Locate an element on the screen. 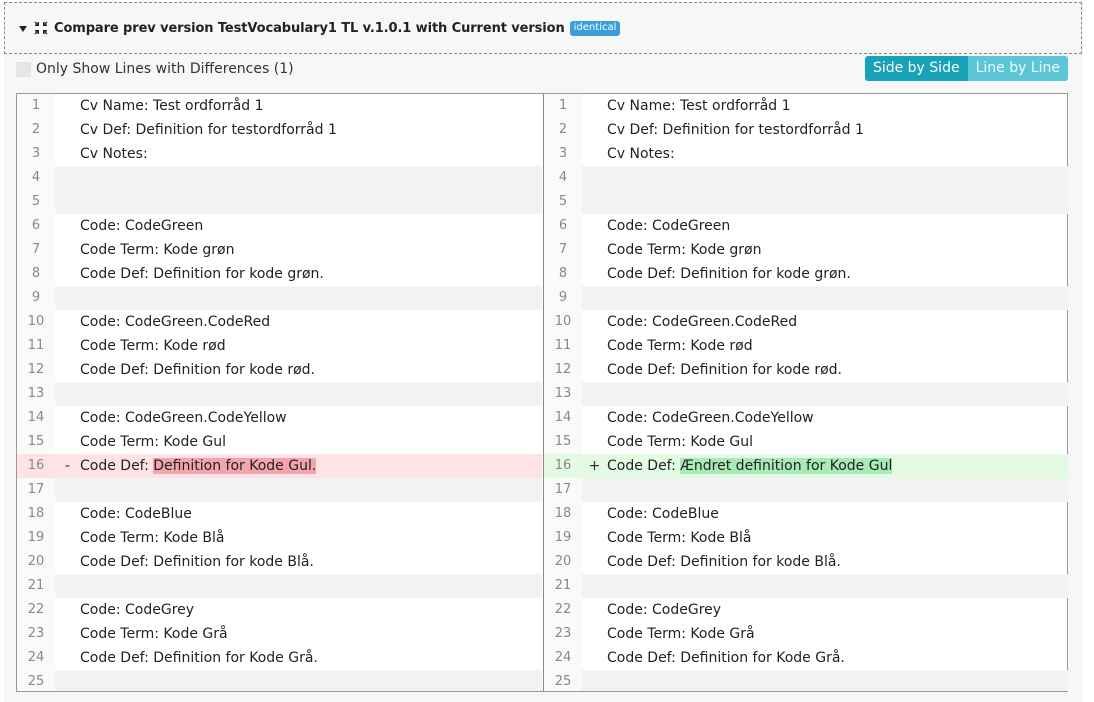  diff-marker: - is located at coordinates (67, 466).